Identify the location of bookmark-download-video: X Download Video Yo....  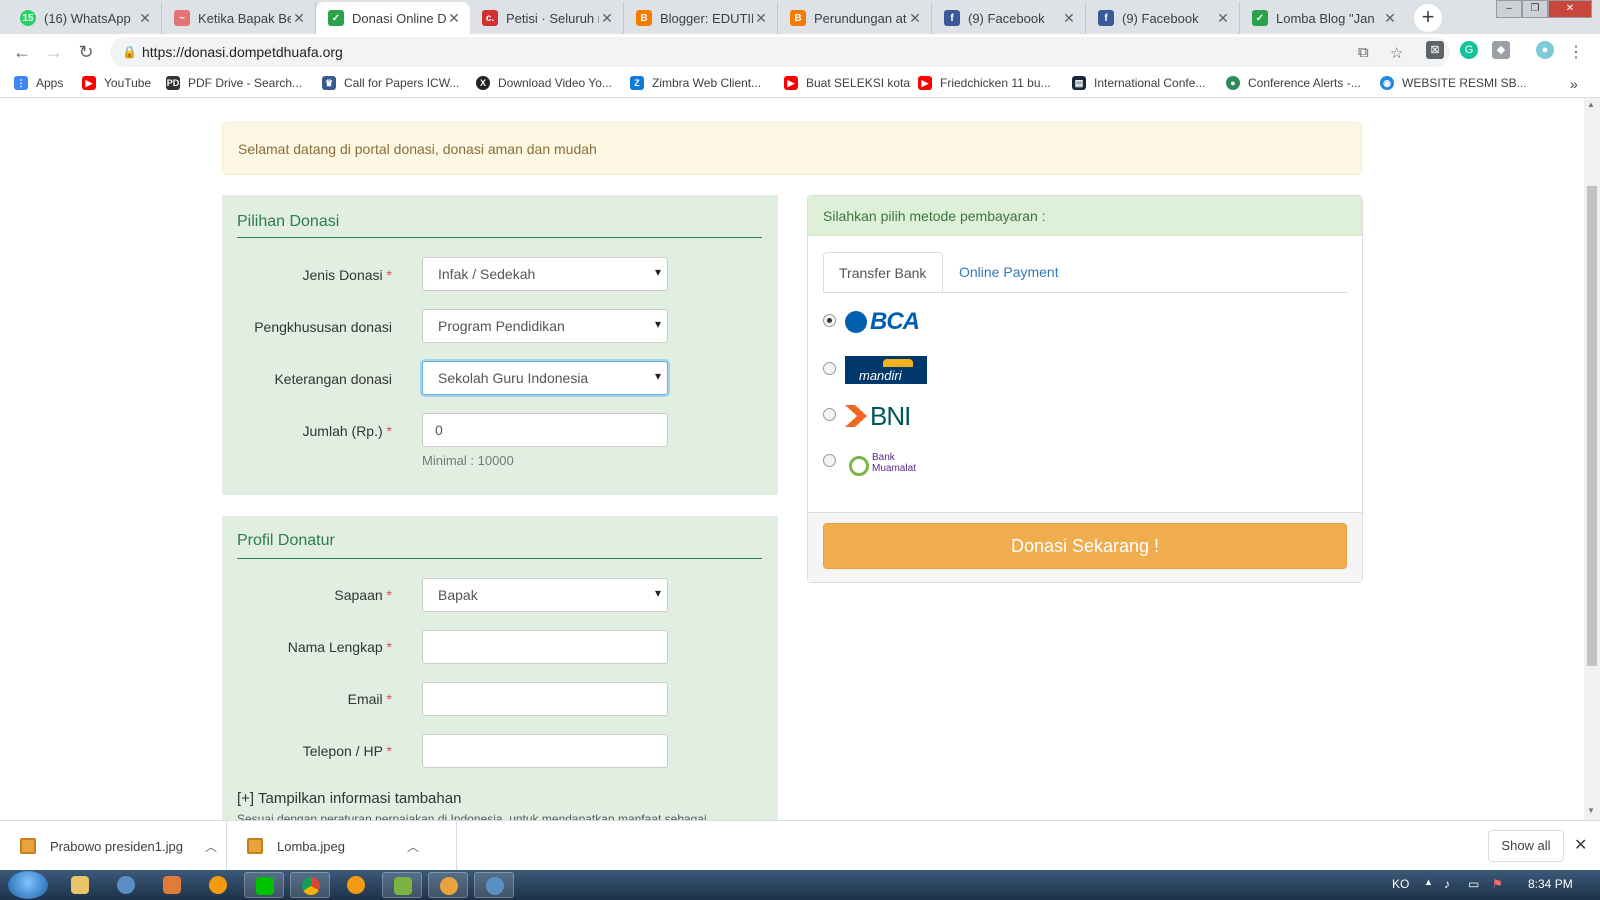
(544, 83).